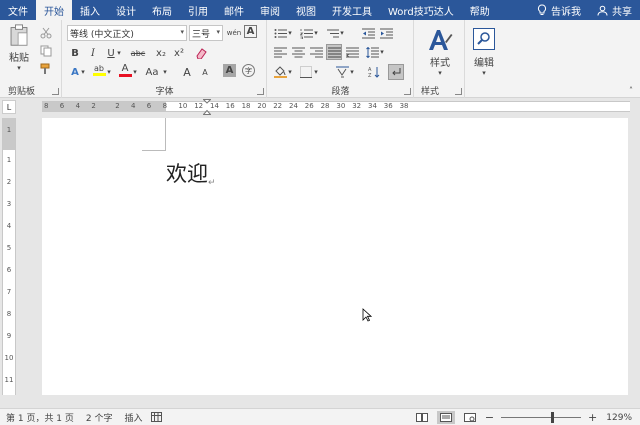 The height and width of the screenshot is (425, 640). I want to click on macro-record-icon, so click(156, 417).